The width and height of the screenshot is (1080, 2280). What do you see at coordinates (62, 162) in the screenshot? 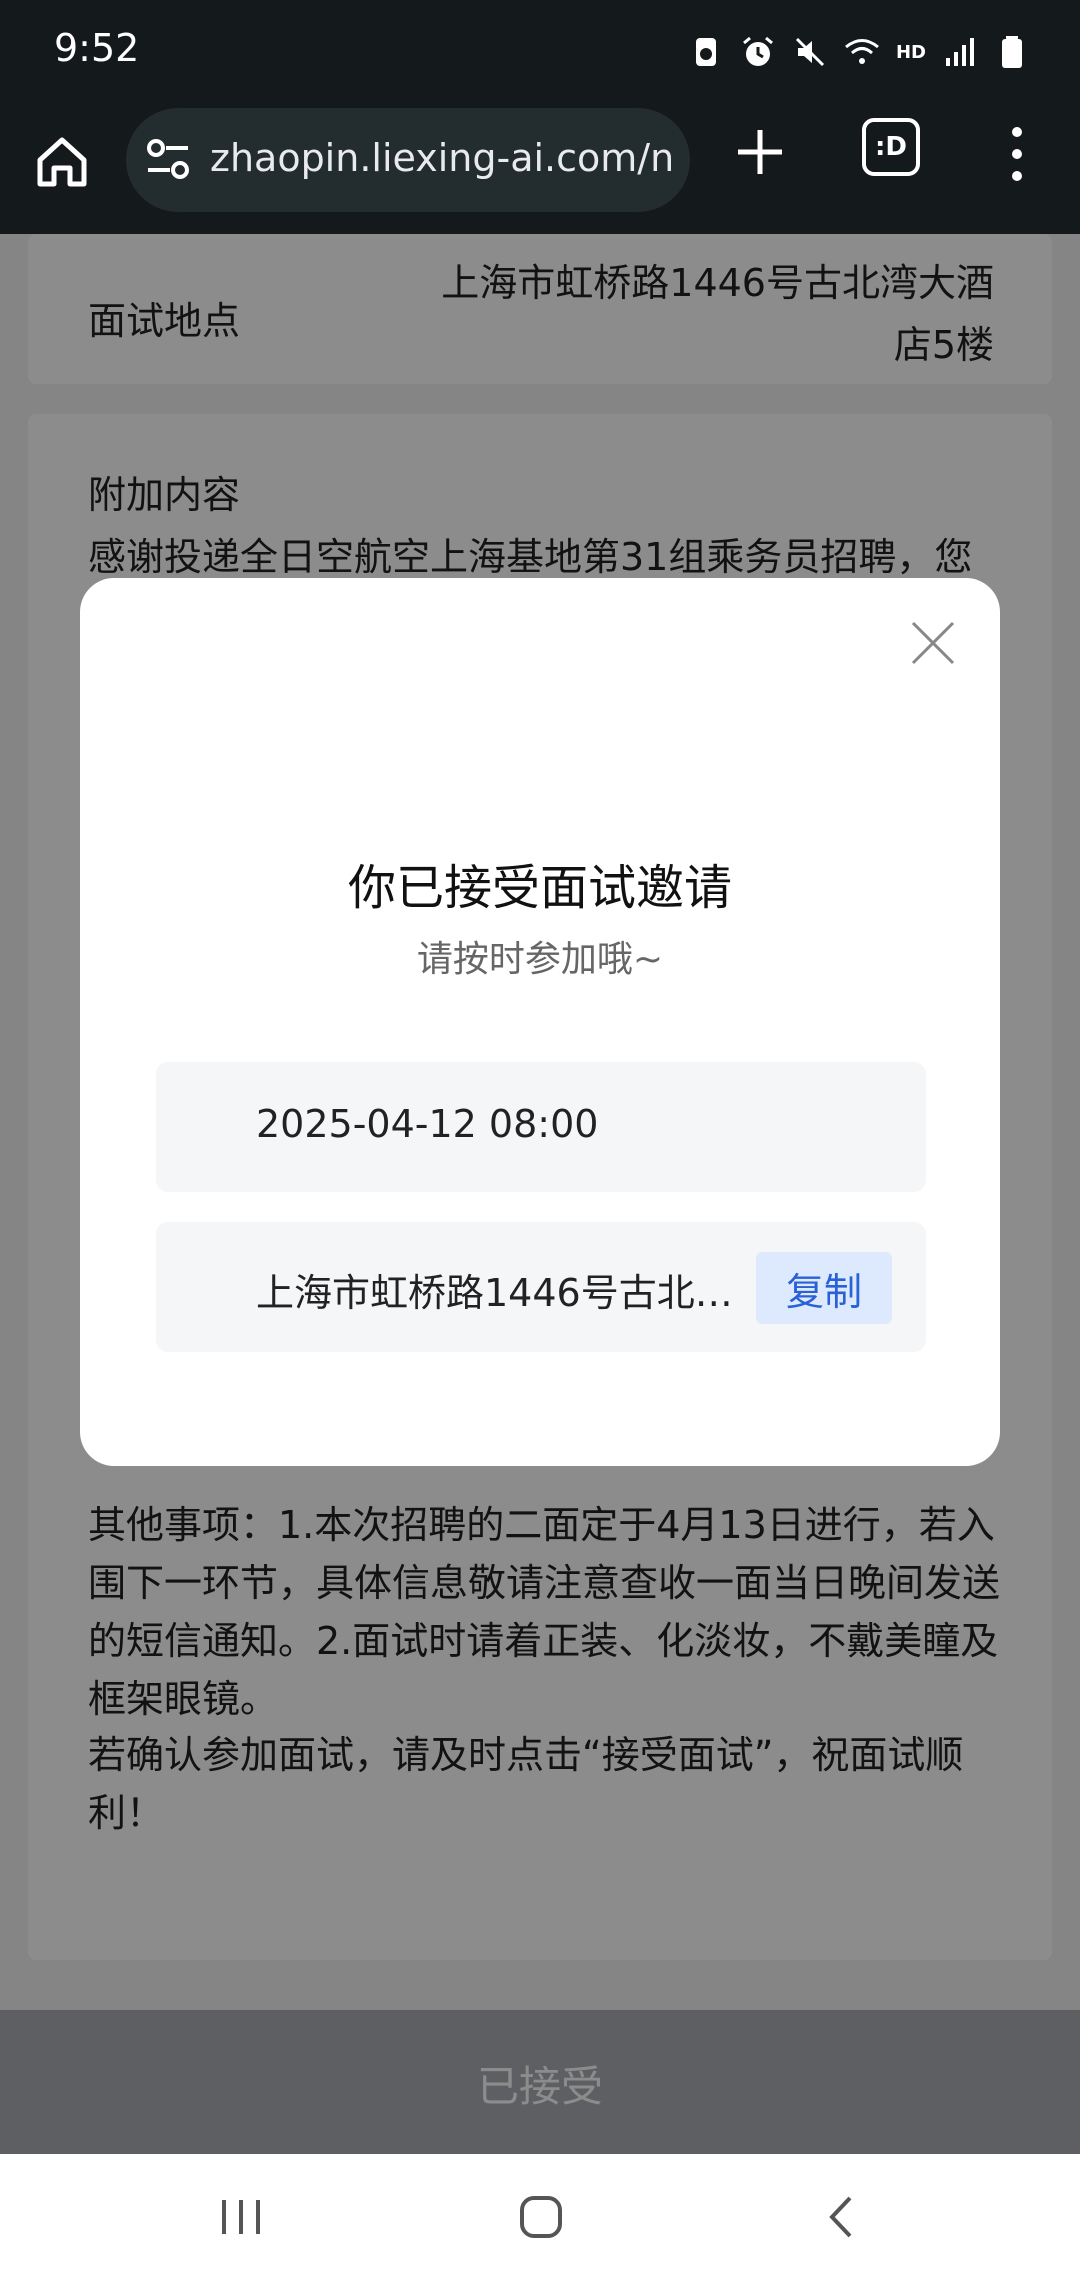
I see `home-icon` at bounding box center [62, 162].